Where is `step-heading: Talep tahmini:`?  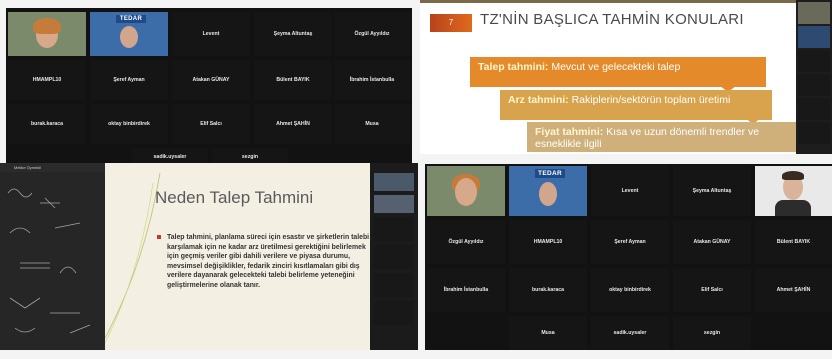 step-heading: Talep tahmini: is located at coordinates (513, 67).